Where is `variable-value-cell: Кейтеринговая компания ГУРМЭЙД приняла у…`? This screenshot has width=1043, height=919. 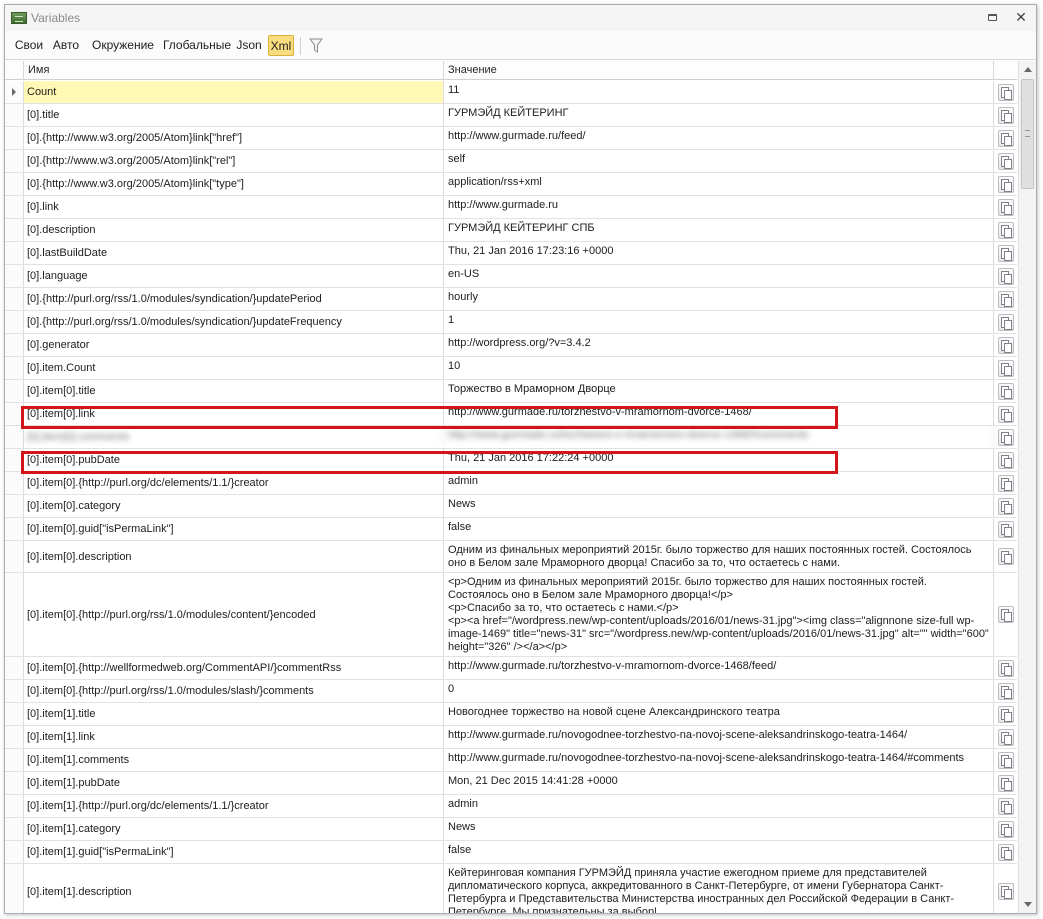
variable-value-cell: Кейтеринговая компания ГУРМЭЙД приняла у… is located at coordinates (719, 888).